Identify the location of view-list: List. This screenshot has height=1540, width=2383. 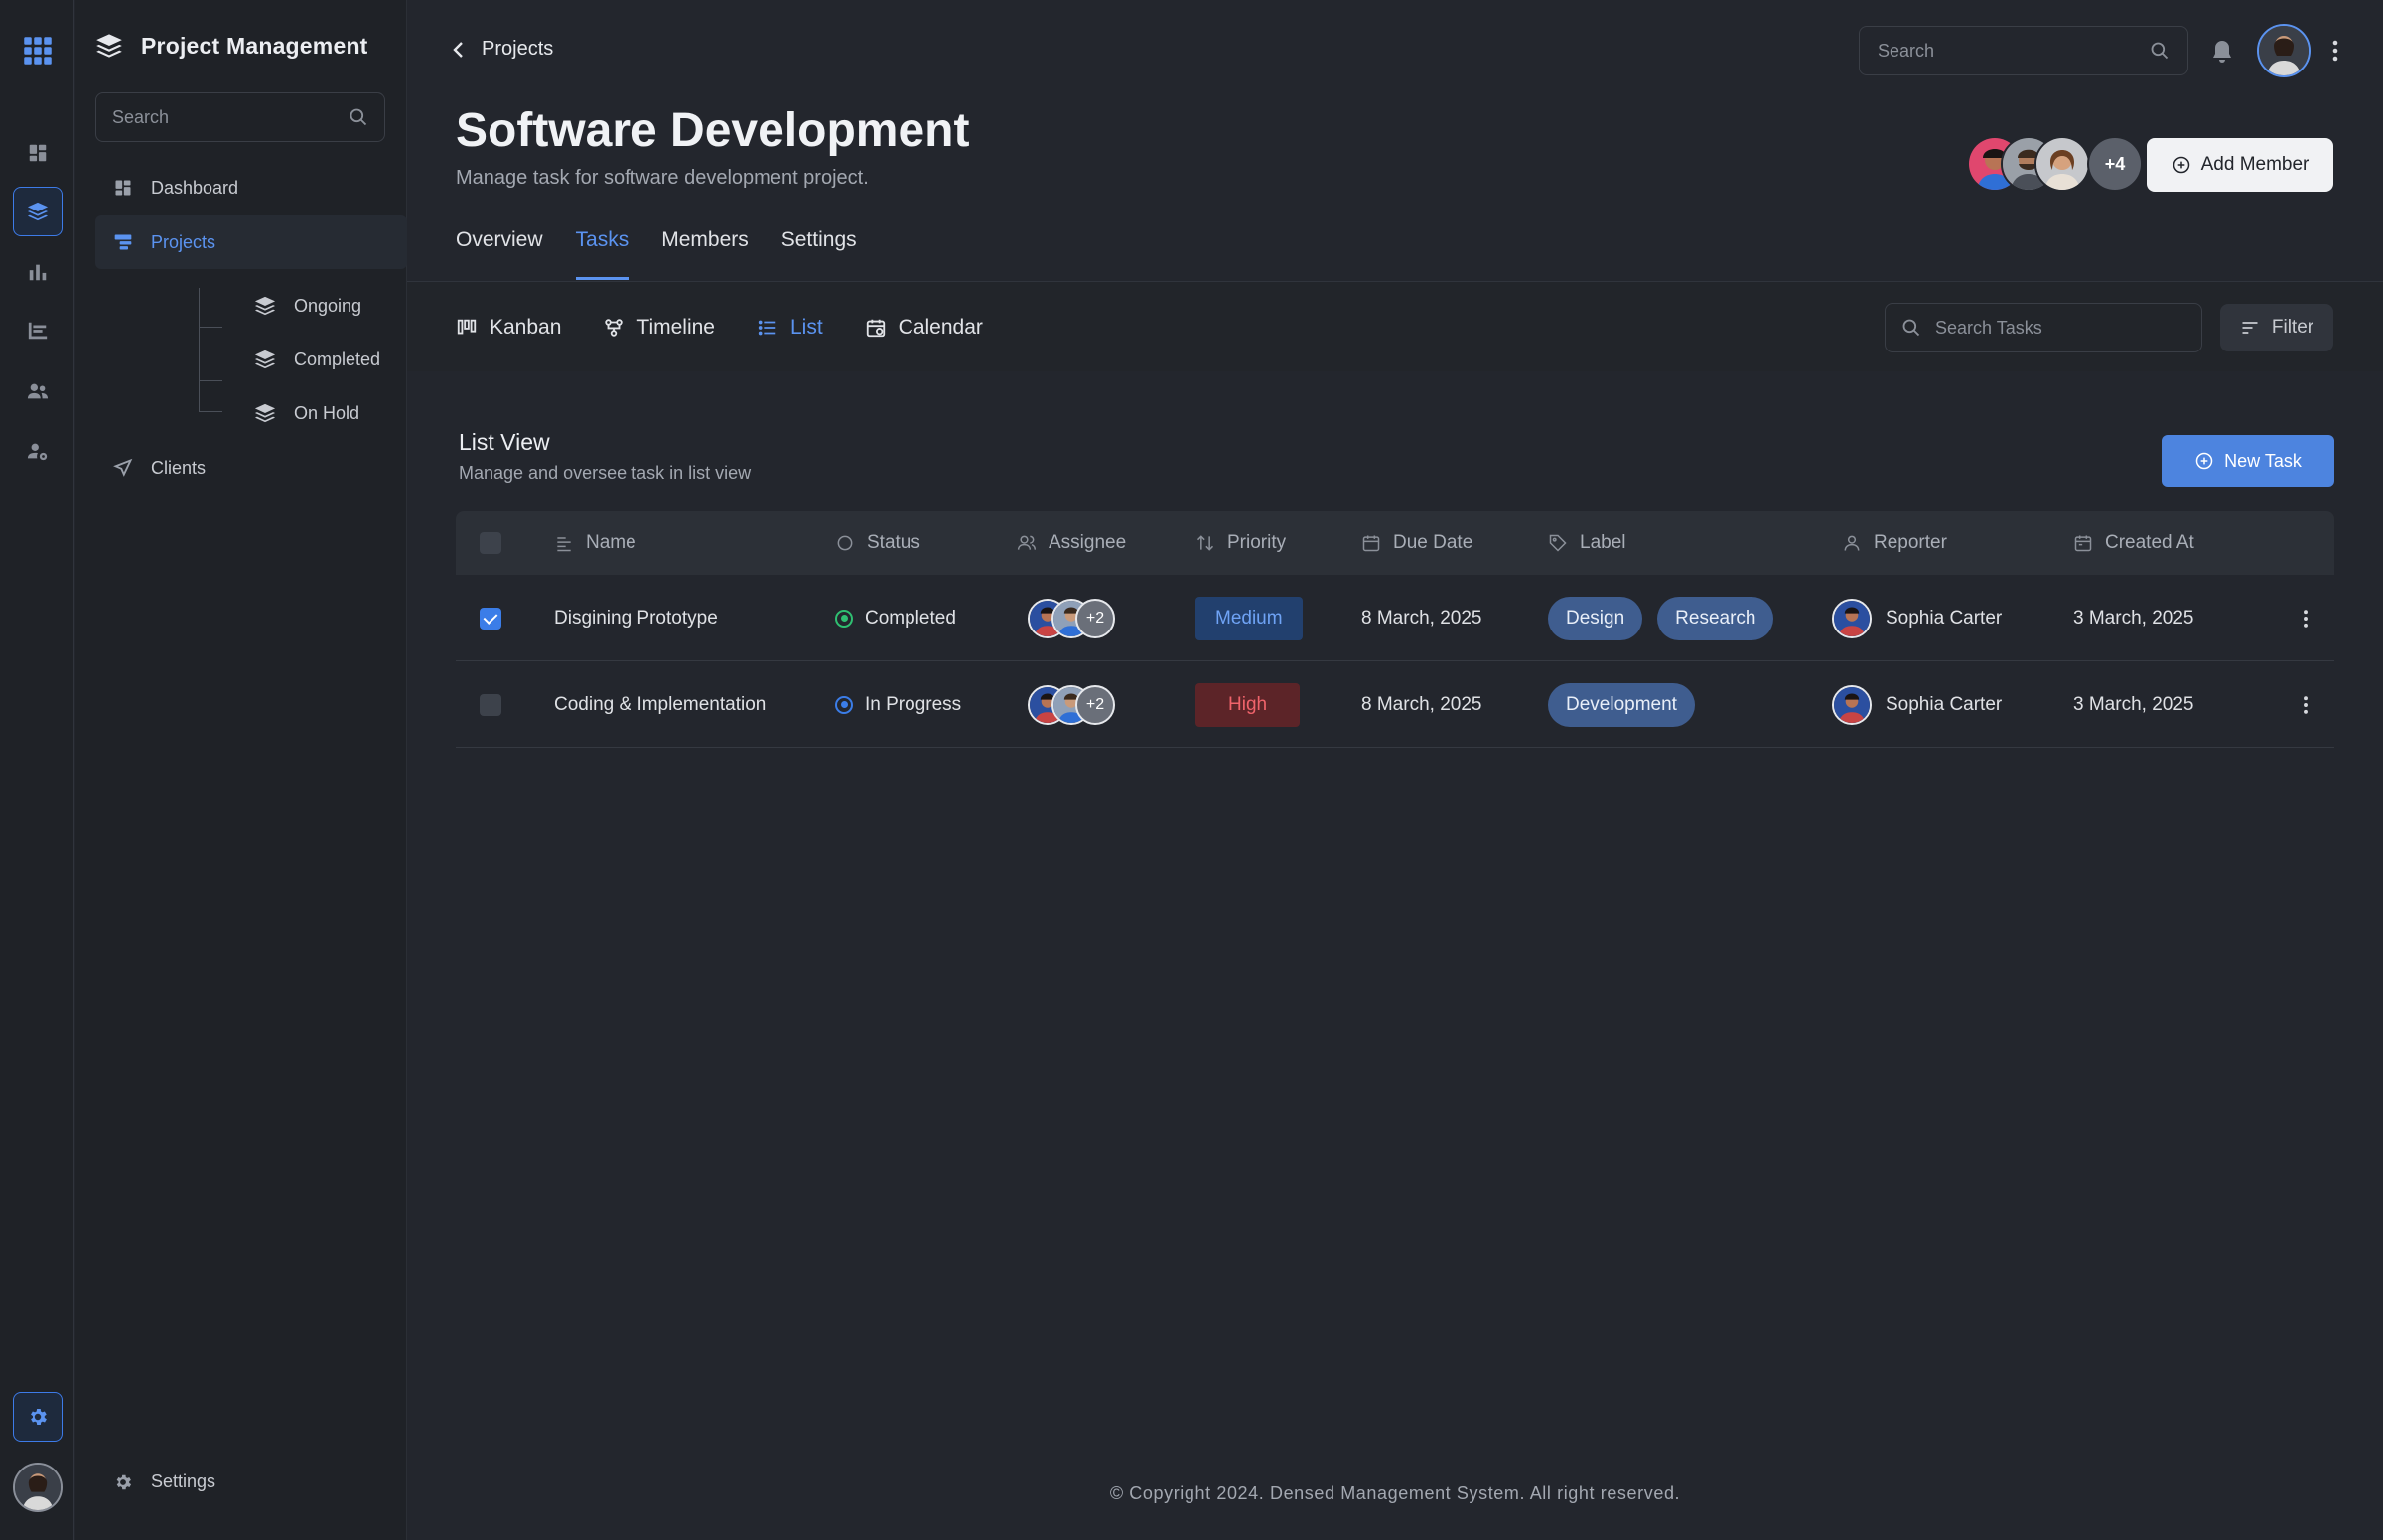
(790, 328).